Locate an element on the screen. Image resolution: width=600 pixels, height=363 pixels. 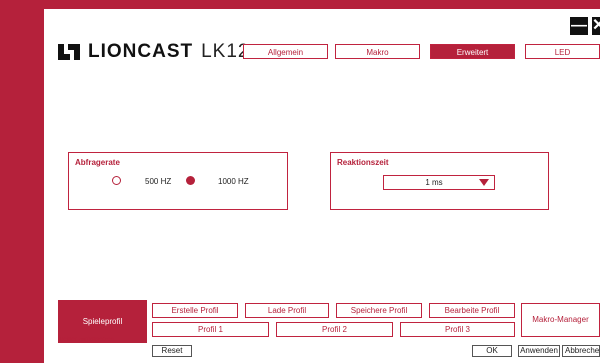
tab-erweitert: Erweitert is located at coordinates (472, 51).